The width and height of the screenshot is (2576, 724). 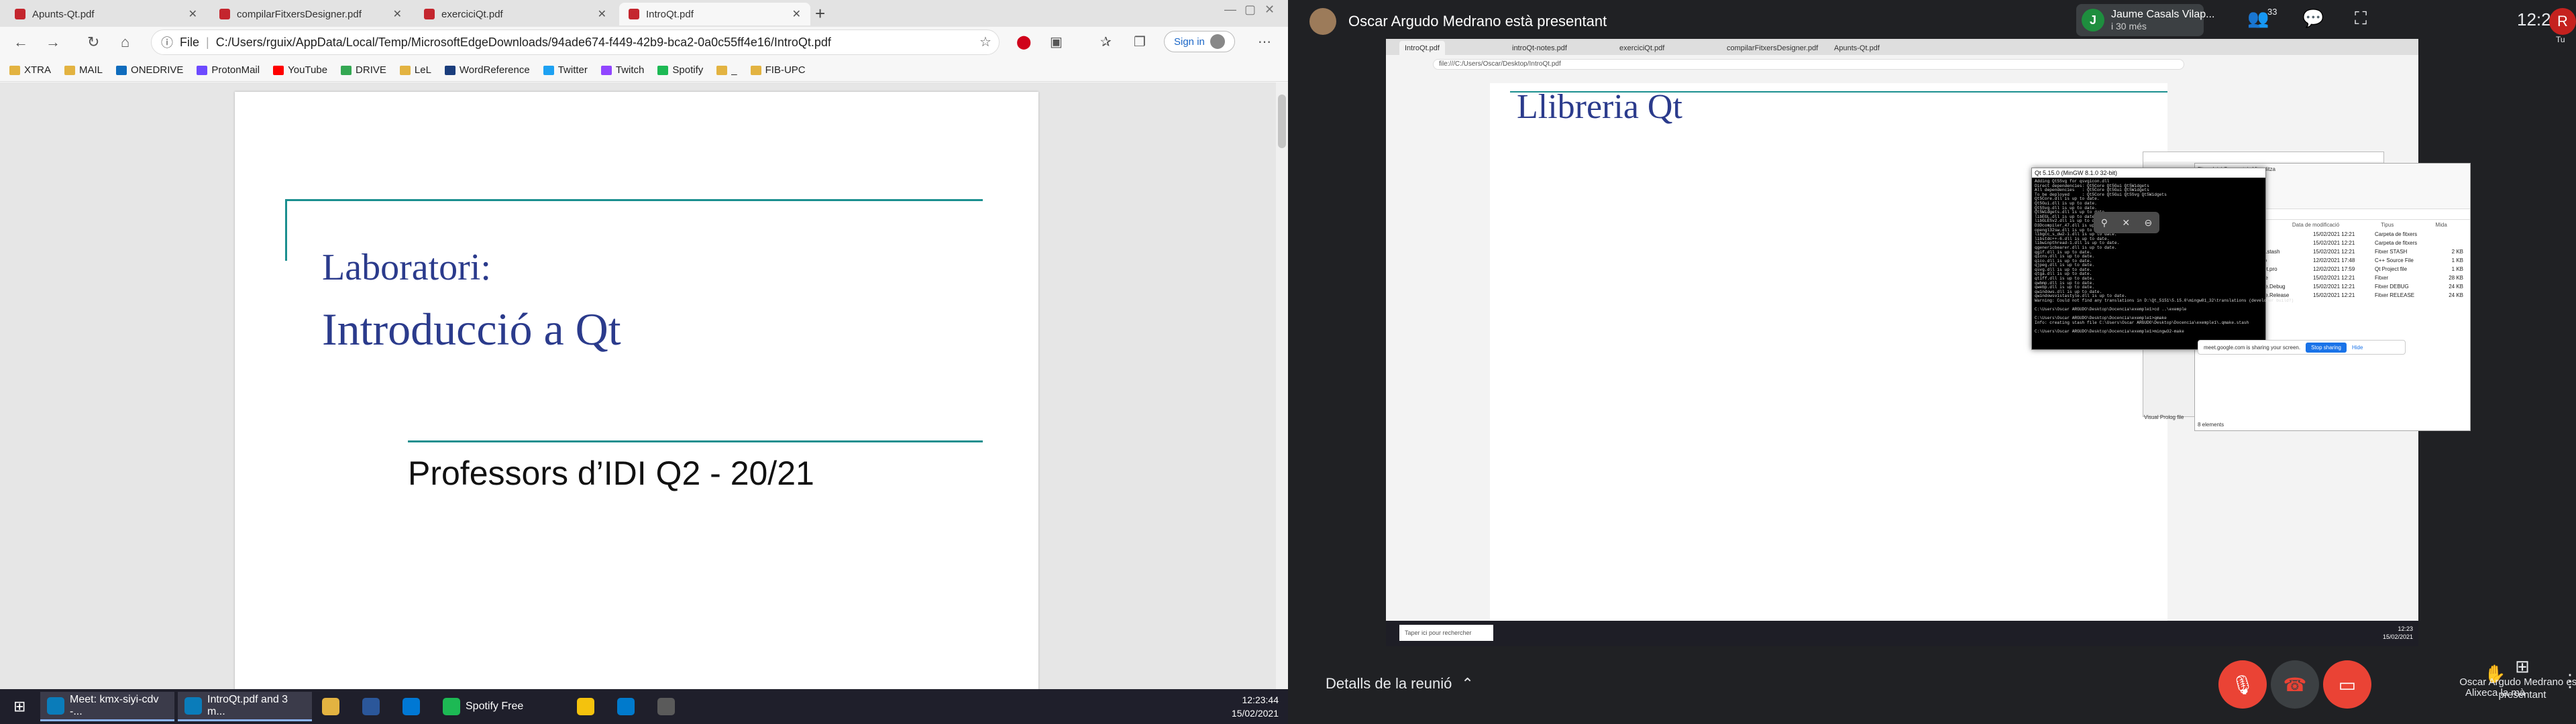 I want to click on chat-icon: 💬, so click(x=2313, y=18).